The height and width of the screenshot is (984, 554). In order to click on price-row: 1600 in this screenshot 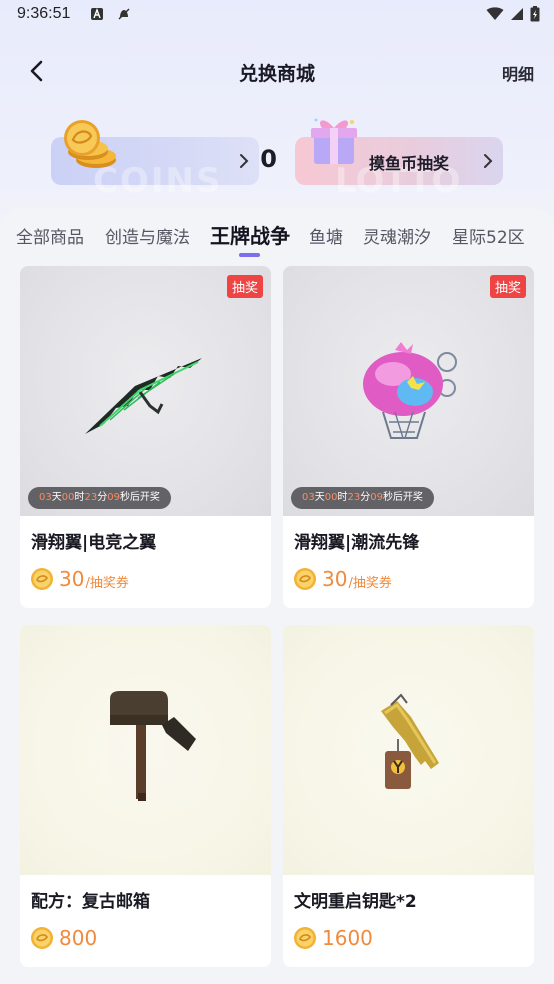, I will do `click(333, 938)`.